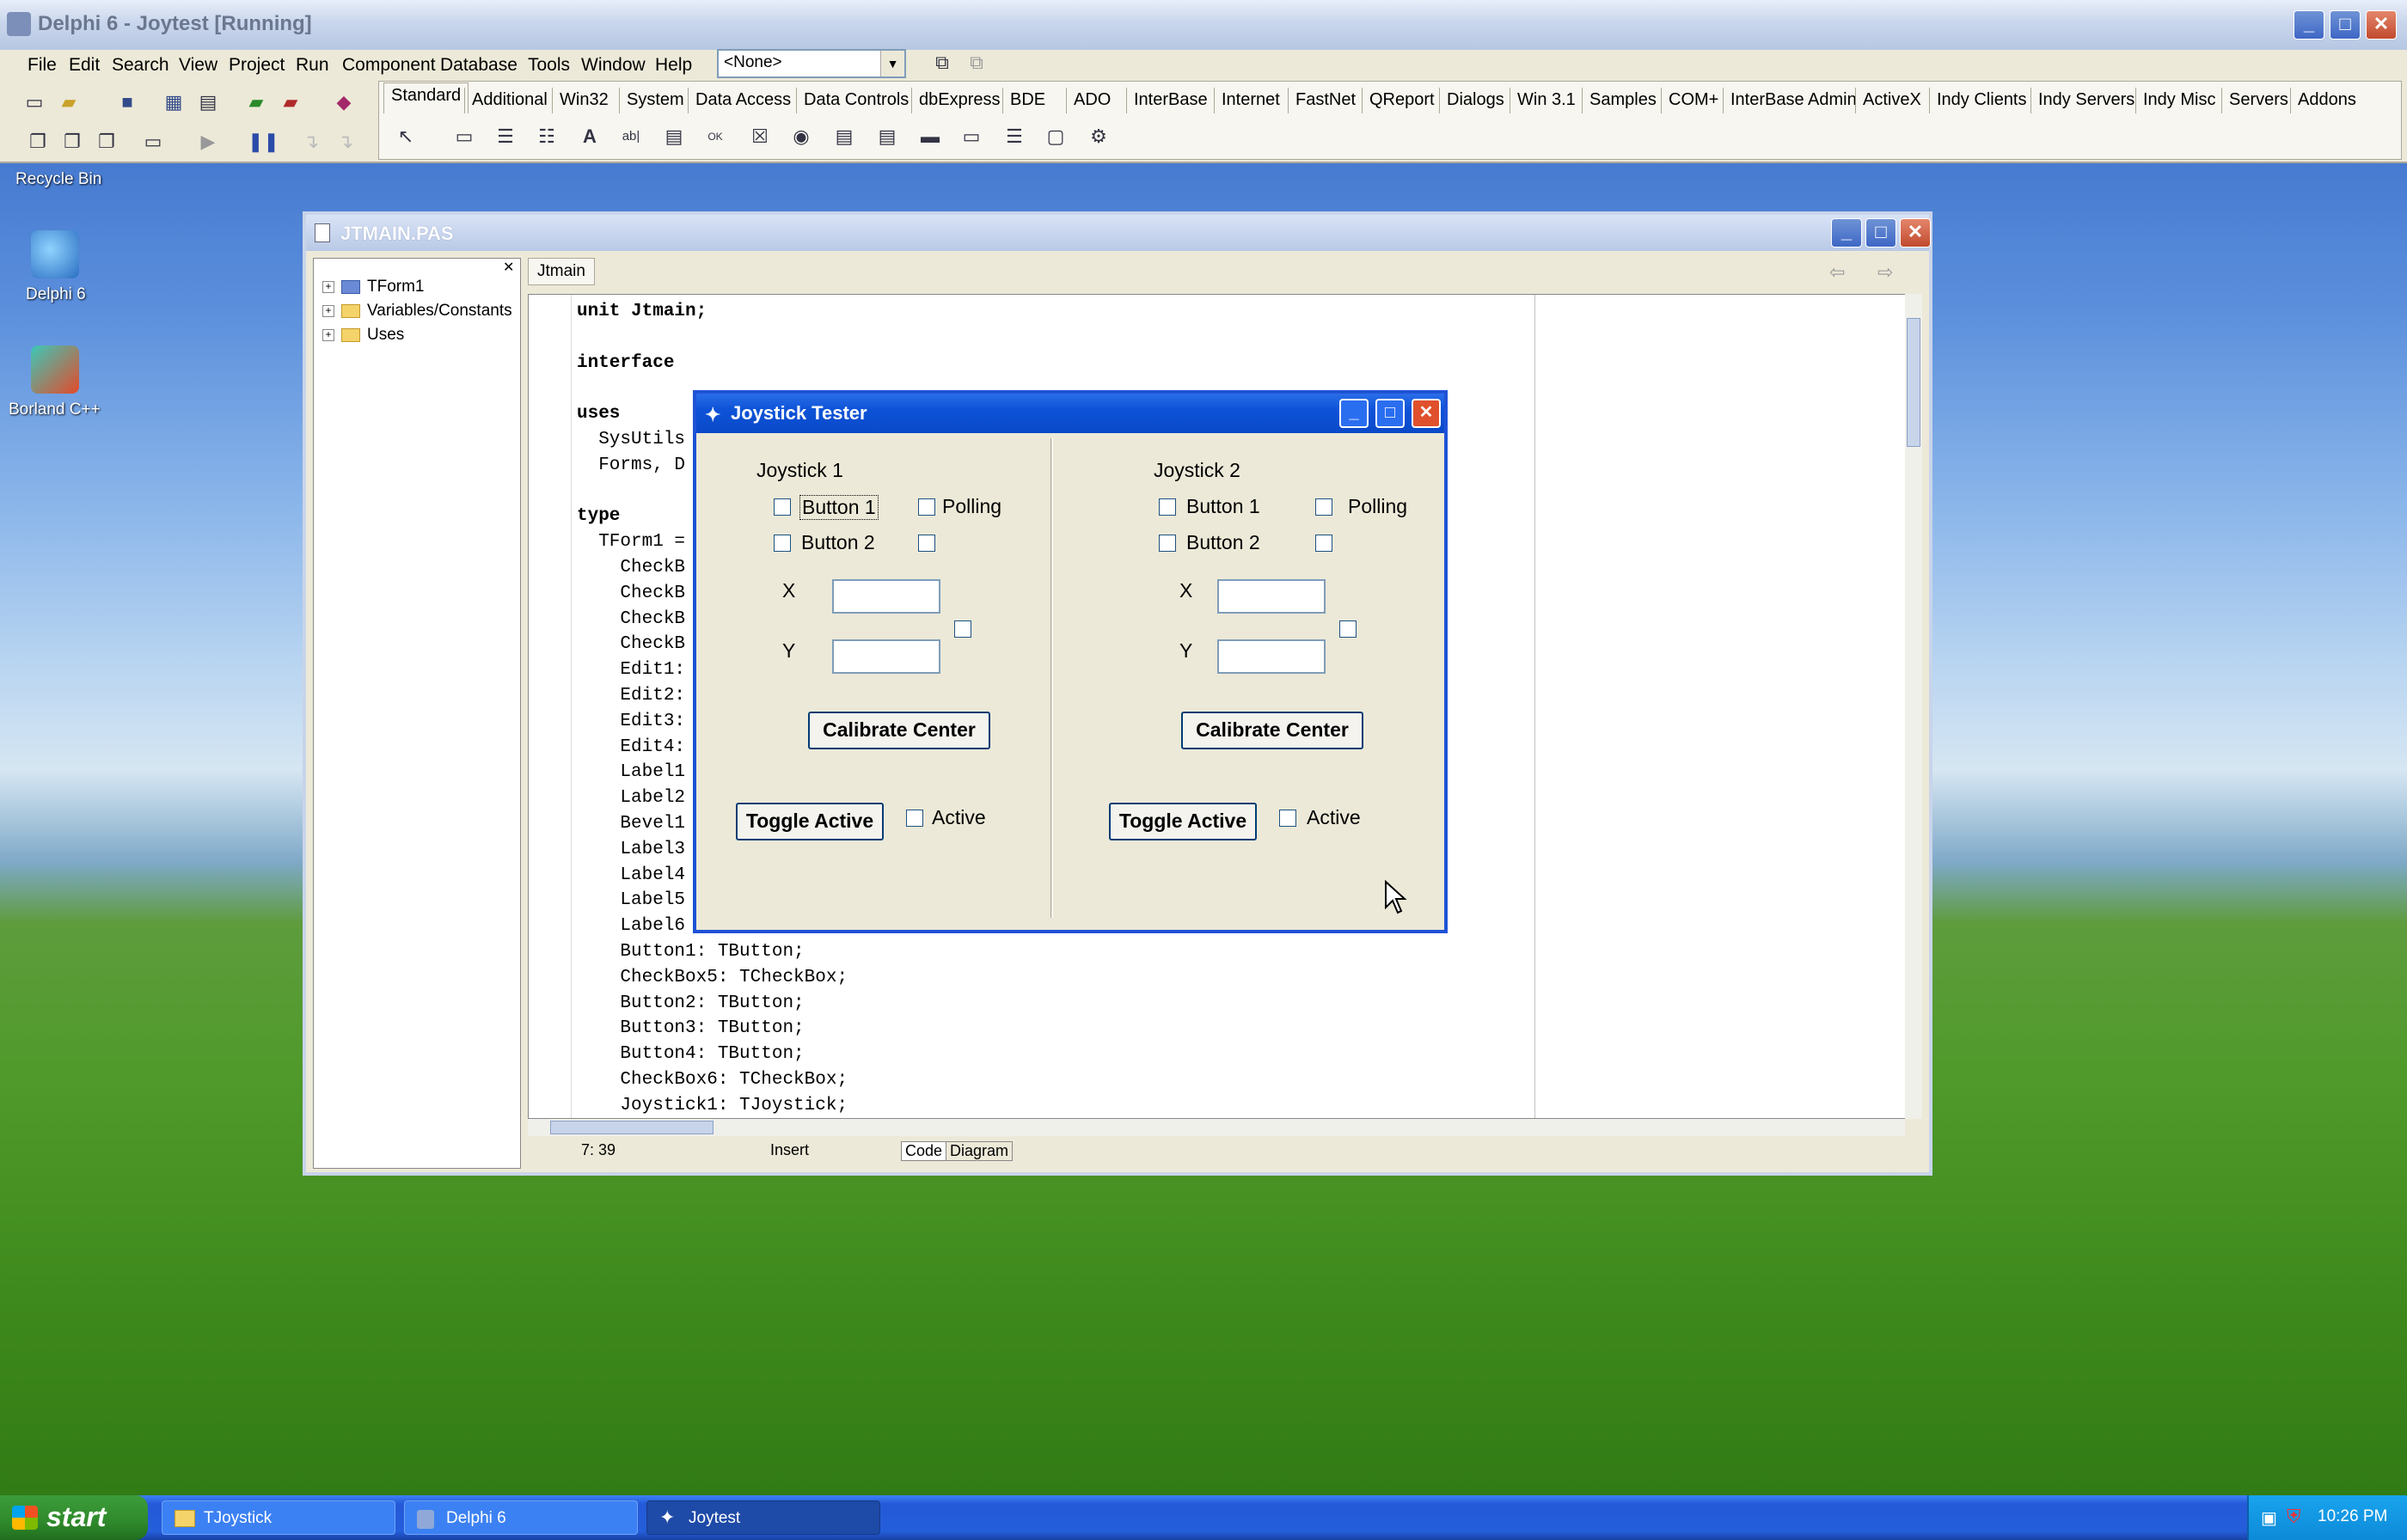 The image size is (2407, 1540). Describe the element at coordinates (1846, 233) in the screenshot. I see `editor-minimize-button: _` at that location.